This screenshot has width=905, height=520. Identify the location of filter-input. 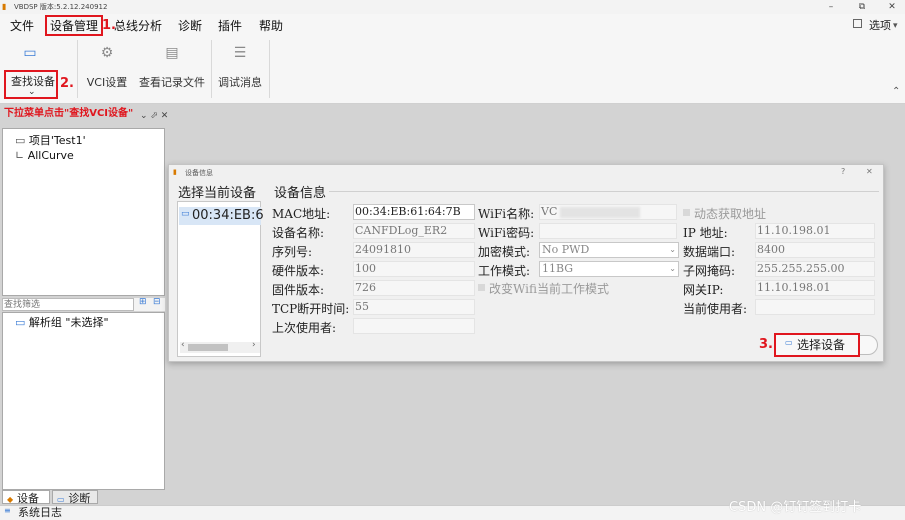
(68, 304).